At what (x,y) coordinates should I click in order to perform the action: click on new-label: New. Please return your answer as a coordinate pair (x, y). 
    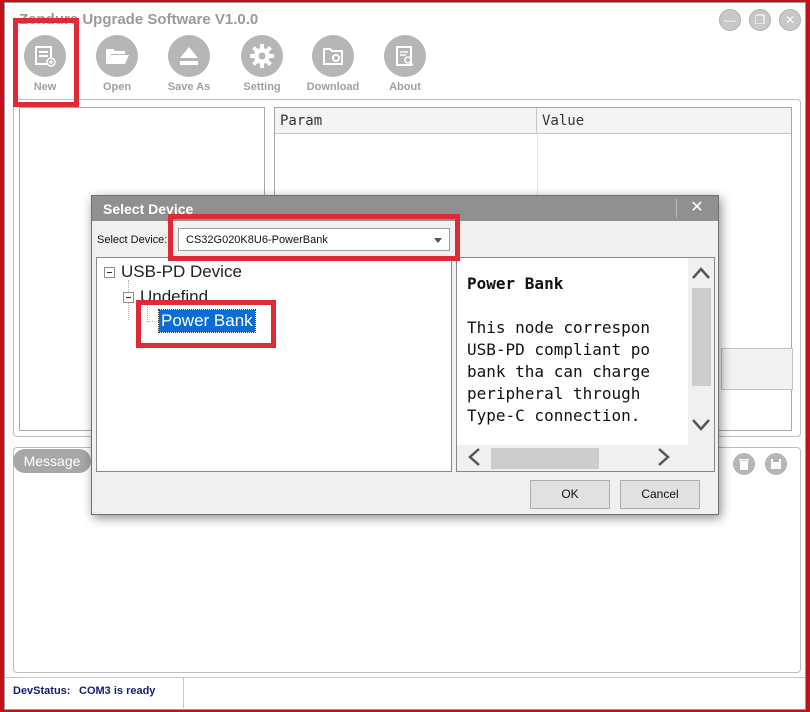
    Looking at the image, I should click on (45, 87).